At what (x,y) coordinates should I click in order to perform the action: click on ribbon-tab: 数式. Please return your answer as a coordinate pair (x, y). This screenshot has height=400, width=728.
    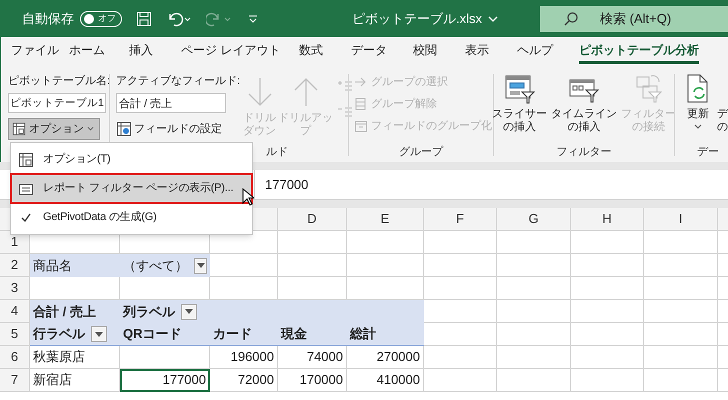
    Looking at the image, I should click on (325, 52).